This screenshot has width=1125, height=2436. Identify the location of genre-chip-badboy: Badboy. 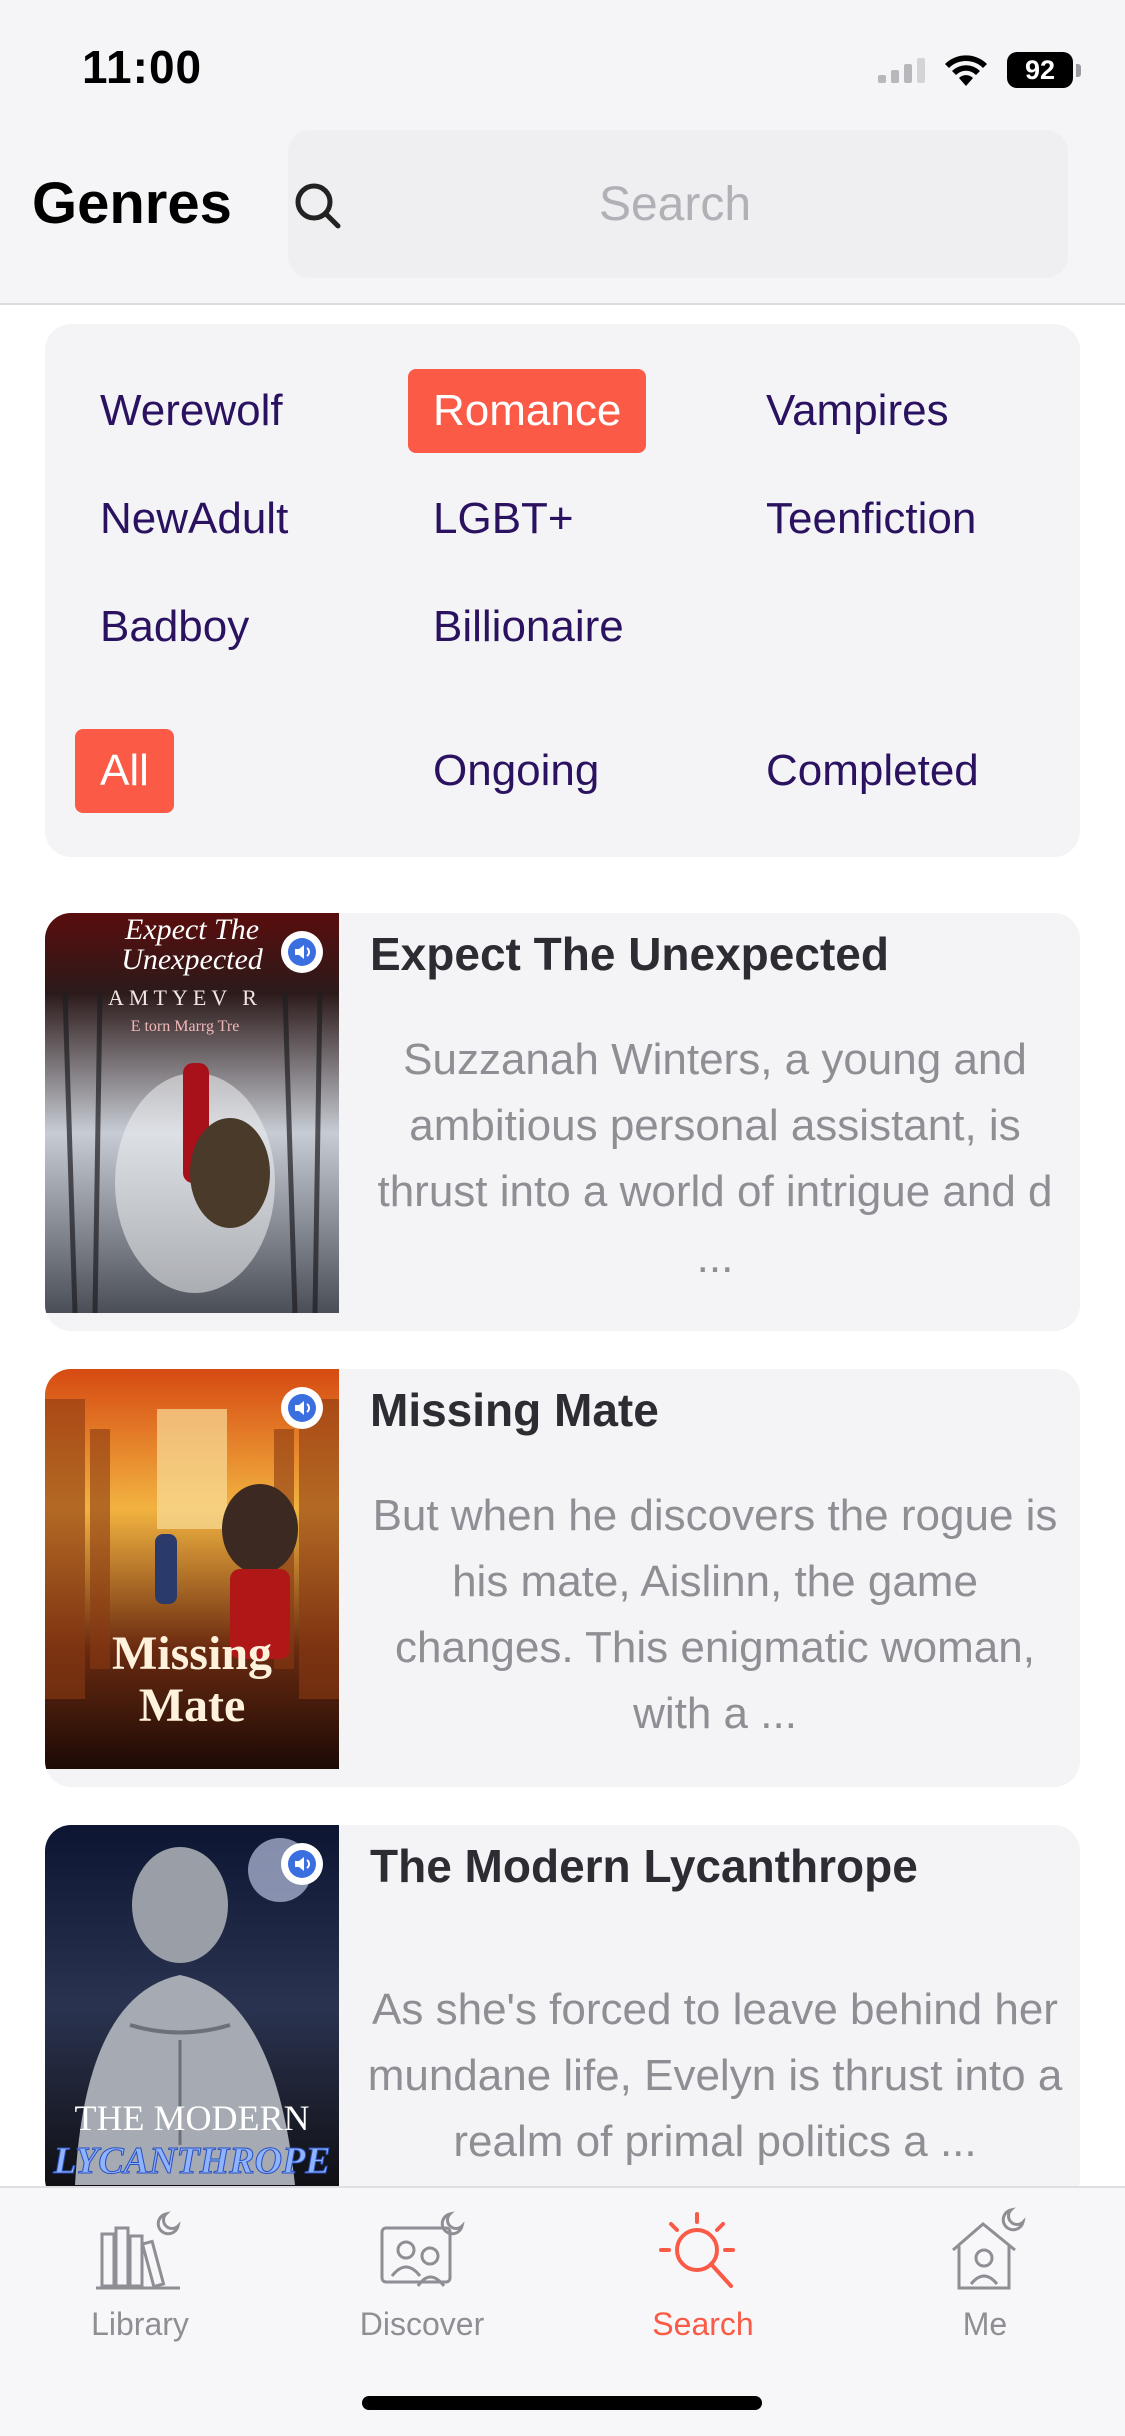
(174, 627).